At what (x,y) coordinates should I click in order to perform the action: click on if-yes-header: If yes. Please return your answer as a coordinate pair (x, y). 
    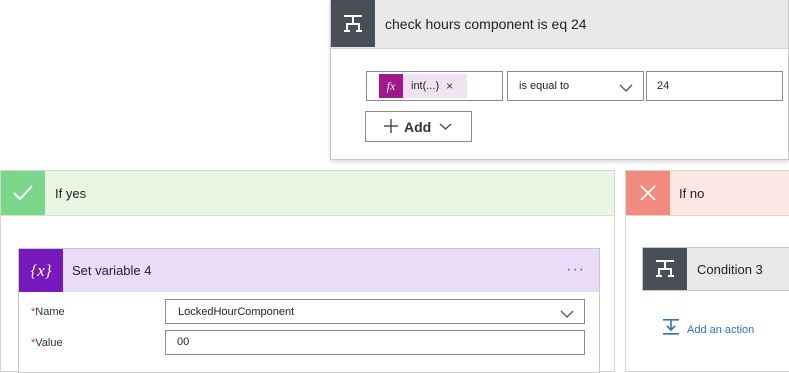
    Looking at the image, I should click on (307, 193).